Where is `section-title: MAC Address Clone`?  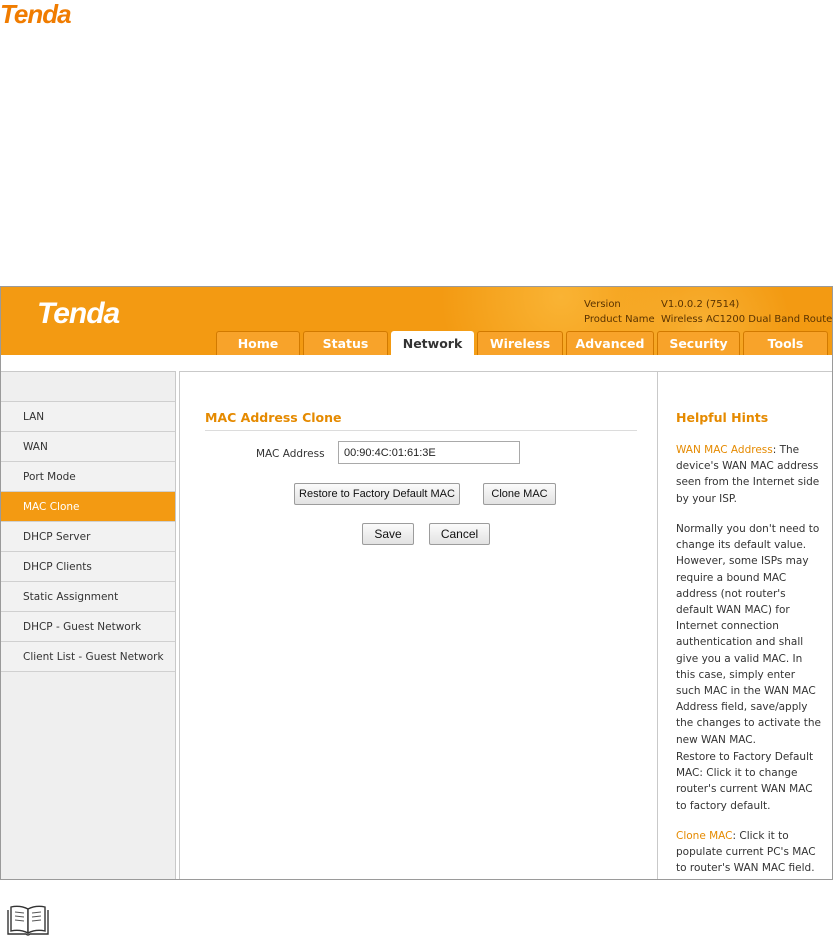
section-title: MAC Address Clone is located at coordinates (273, 417).